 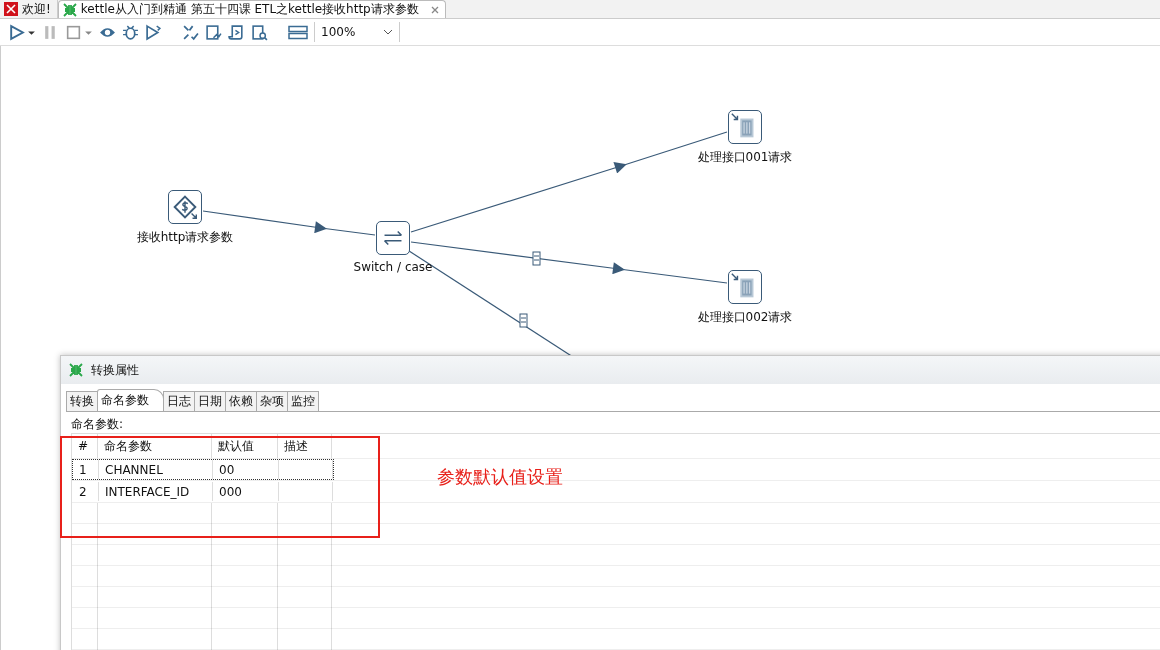 I want to click on row-number: 1, so click(x=86, y=469).